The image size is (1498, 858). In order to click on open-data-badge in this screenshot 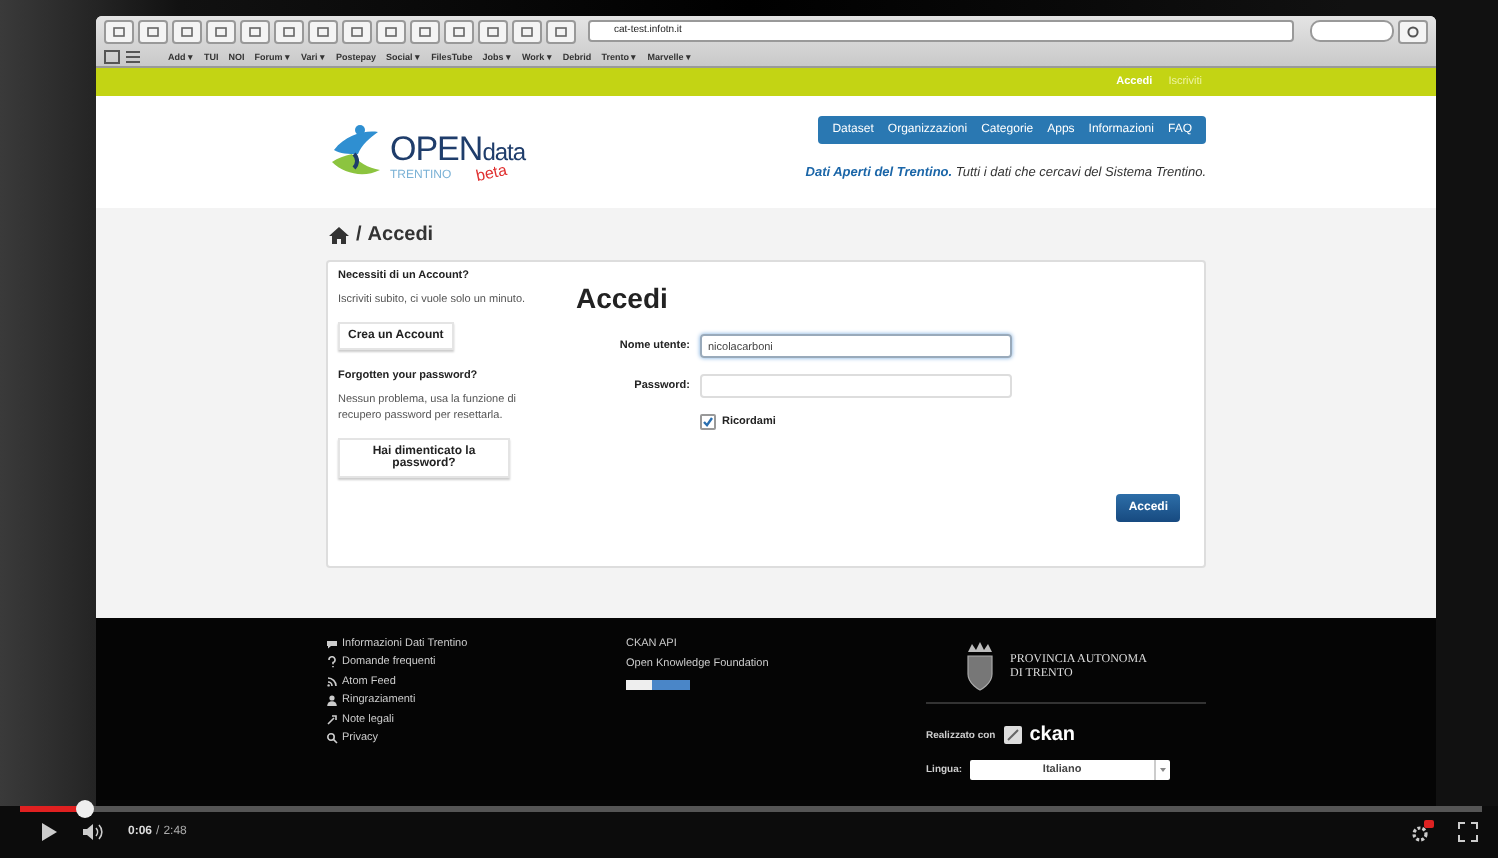, I will do `click(658, 685)`.